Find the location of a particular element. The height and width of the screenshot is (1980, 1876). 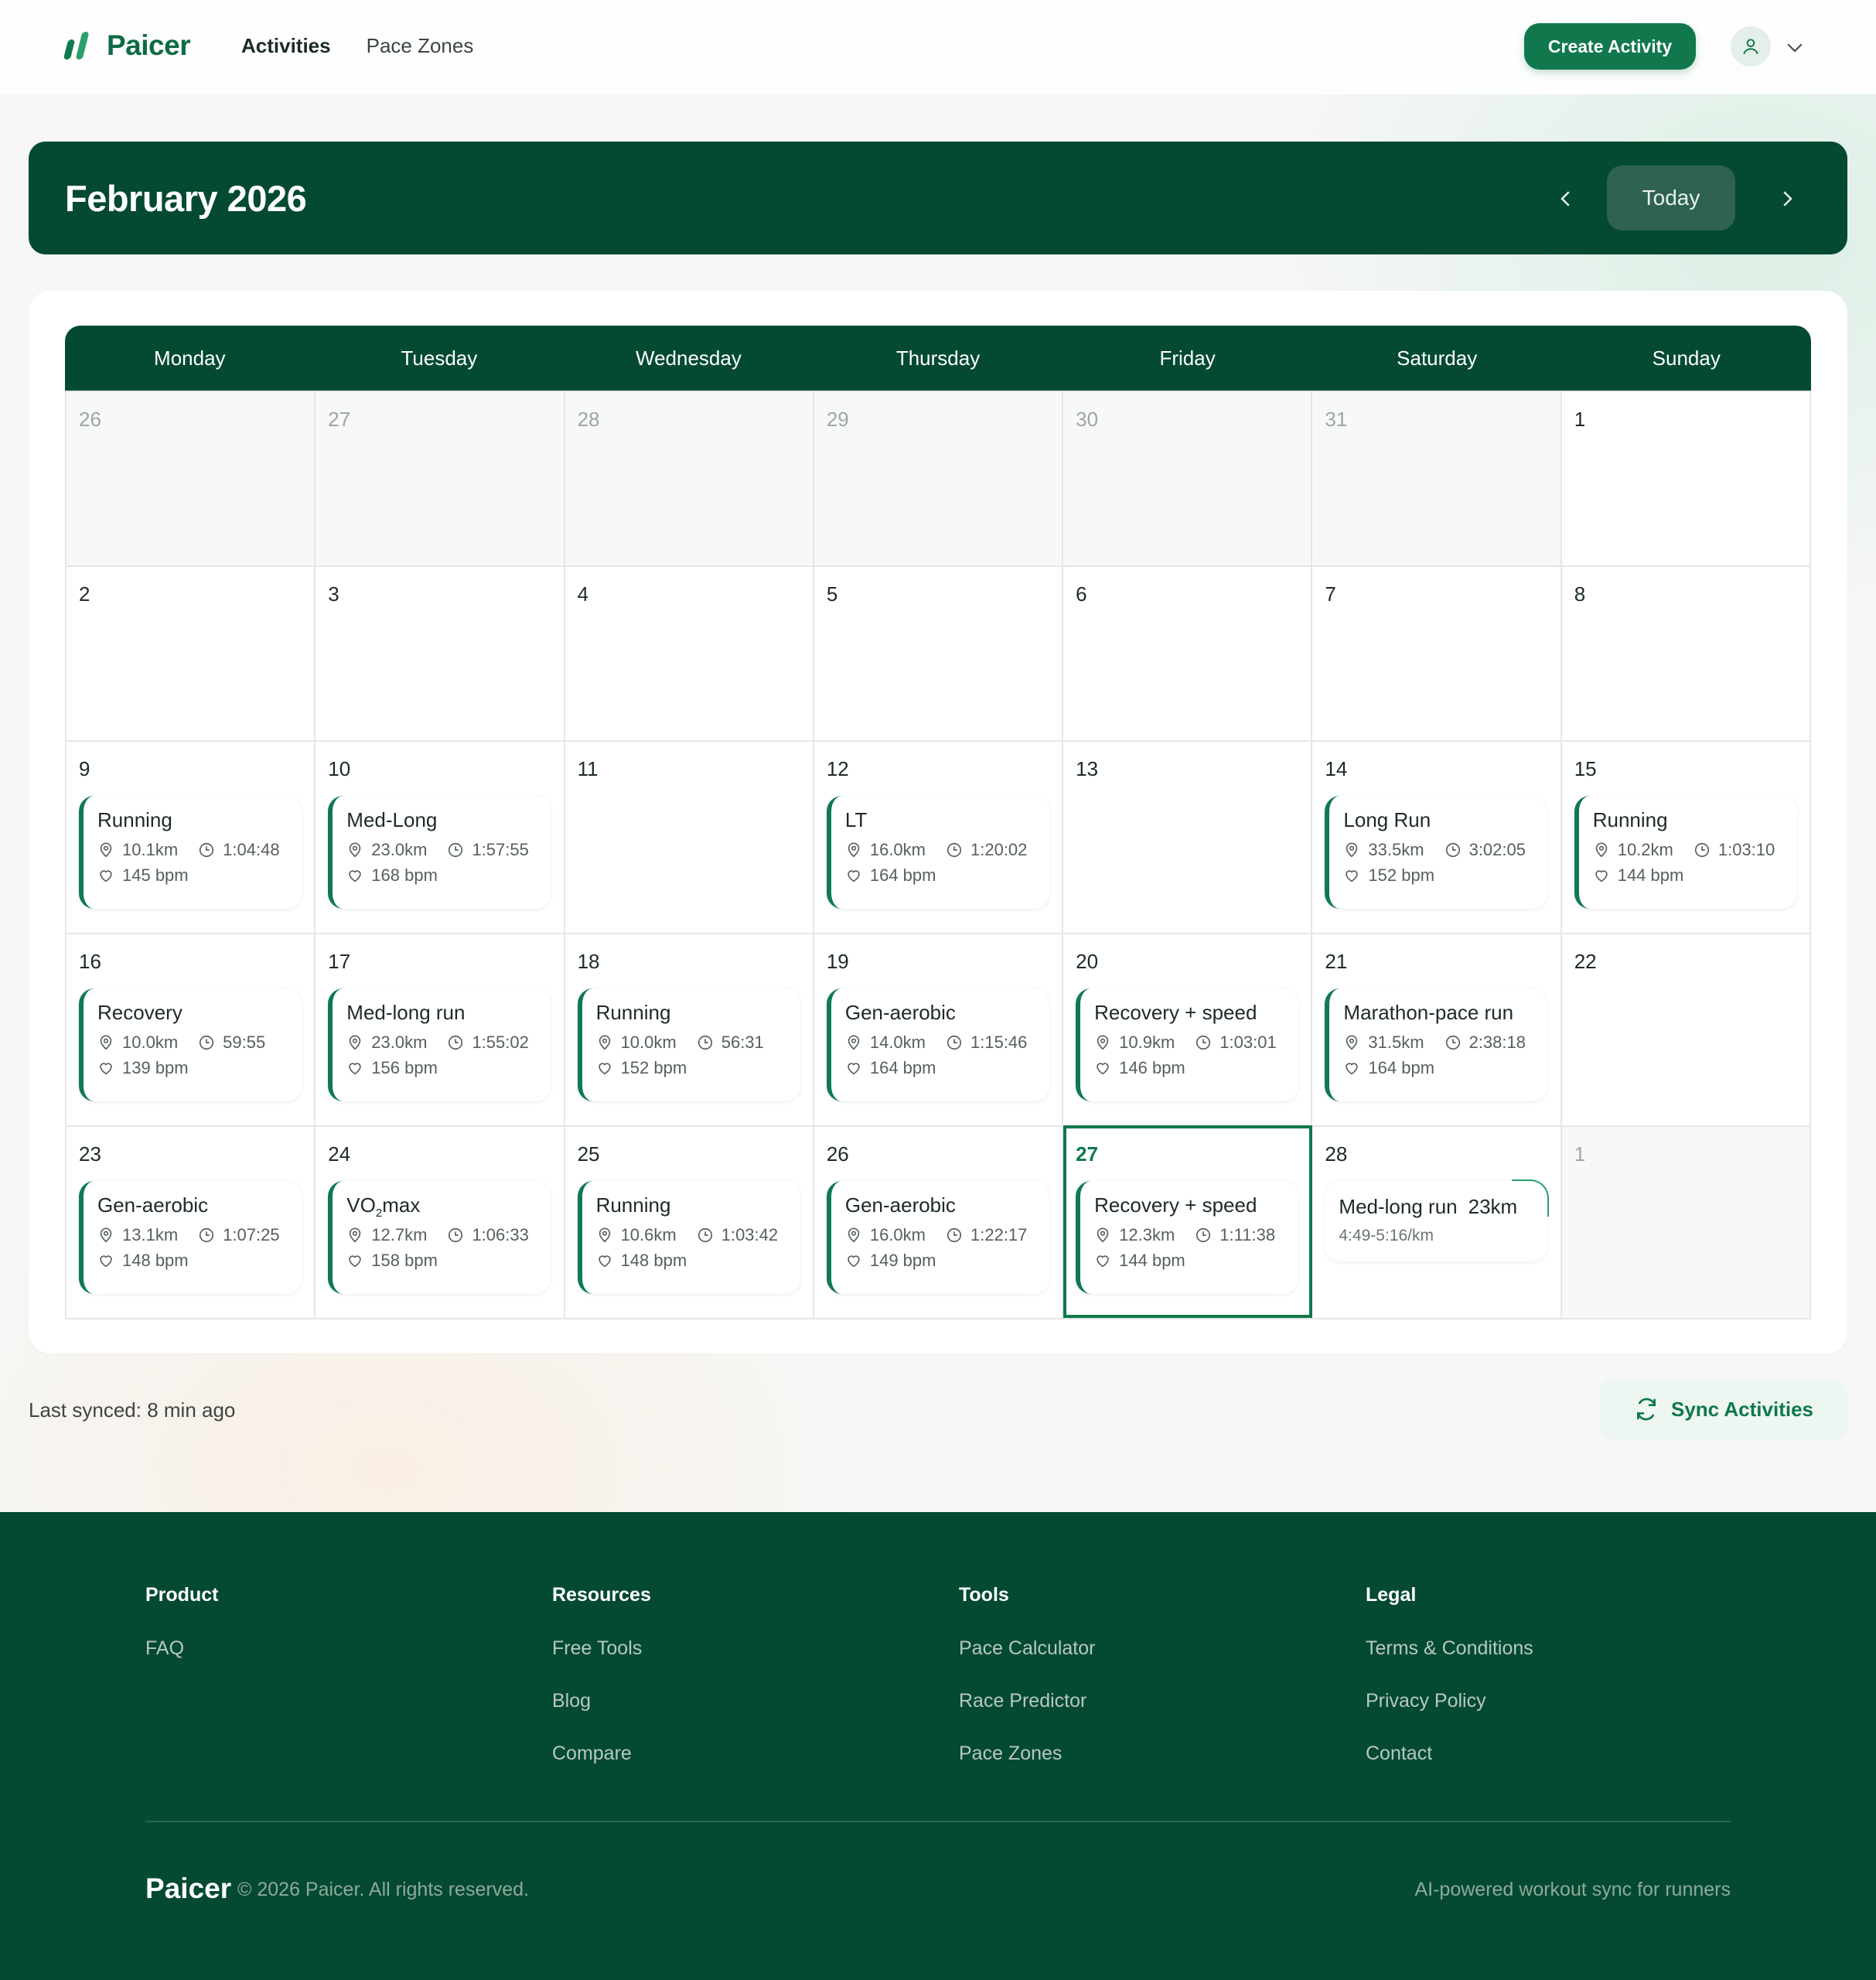

activity-title: Running is located at coordinates (698, 1014).